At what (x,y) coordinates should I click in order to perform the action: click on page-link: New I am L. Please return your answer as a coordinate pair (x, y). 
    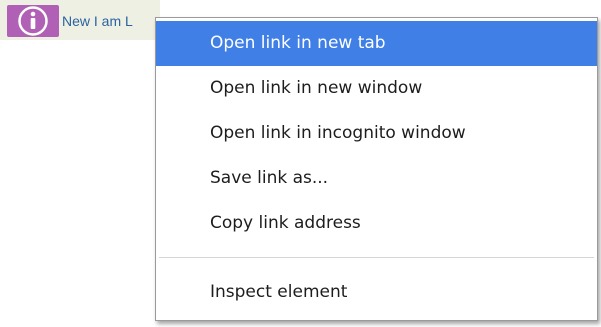
    Looking at the image, I should click on (108, 21).